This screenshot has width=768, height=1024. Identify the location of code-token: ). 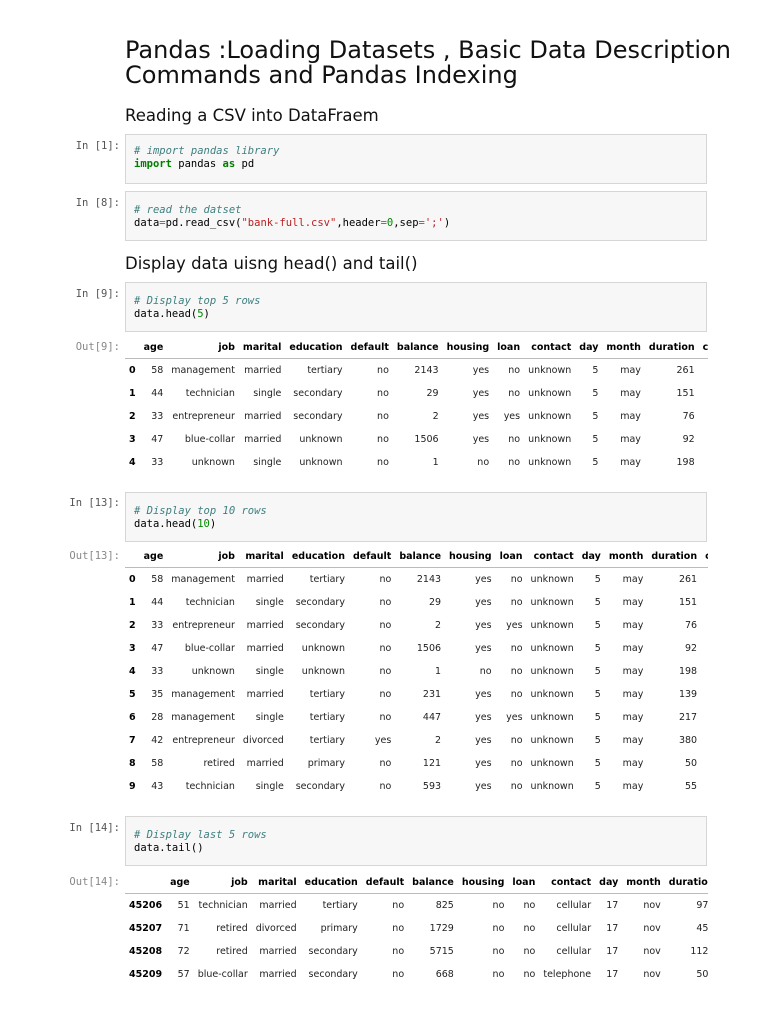
(213, 524).